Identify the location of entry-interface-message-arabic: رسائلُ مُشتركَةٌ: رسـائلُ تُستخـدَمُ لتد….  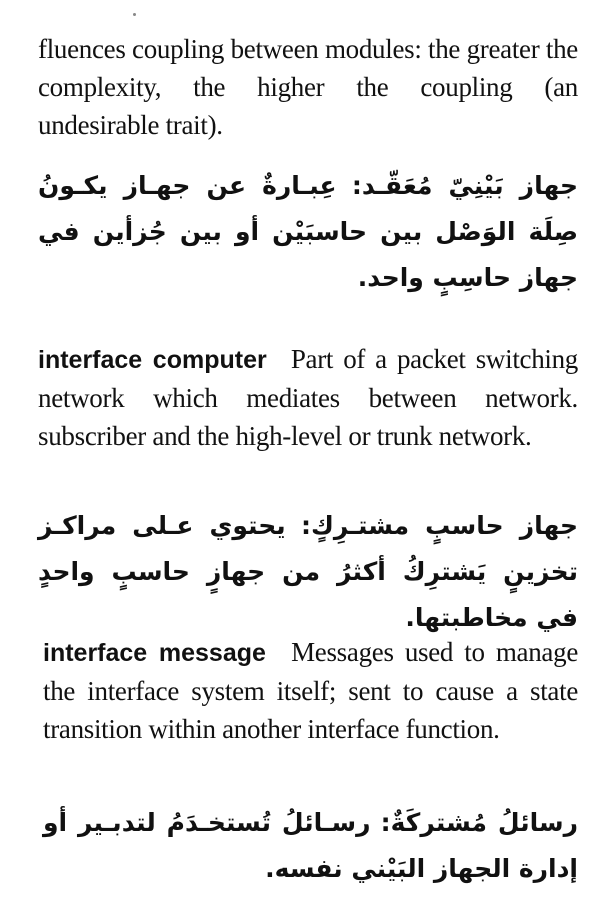
(310, 846).